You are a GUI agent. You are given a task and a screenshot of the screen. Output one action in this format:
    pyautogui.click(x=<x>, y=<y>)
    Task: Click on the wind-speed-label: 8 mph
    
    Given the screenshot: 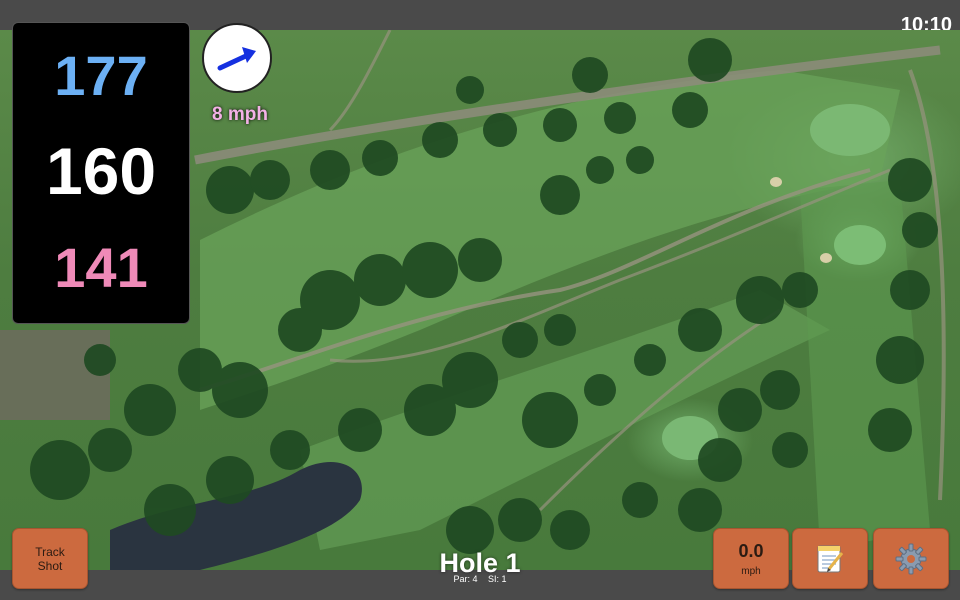 What is the action you would take?
    pyautogui.click(x=240, y=114)
    